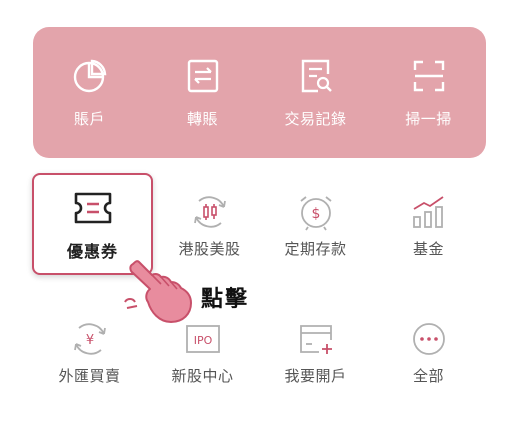  I want to click on stock-chart-icon, so click(209, 212).